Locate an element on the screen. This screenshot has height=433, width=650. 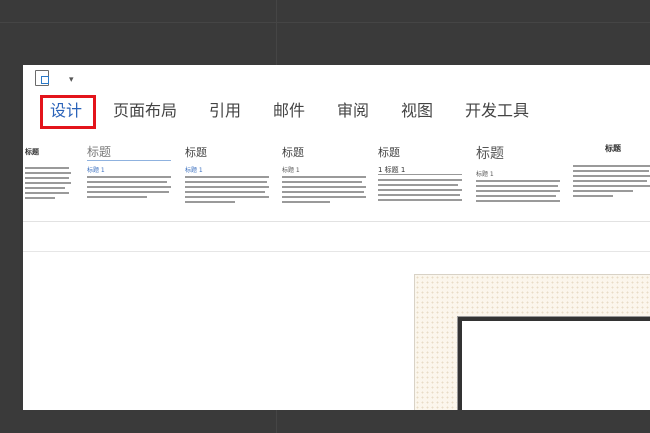
ribbon-tabs: 设计 页面布局 引用 邮件 审阅 视图 开发工具 is located at coordinates (336, 111).